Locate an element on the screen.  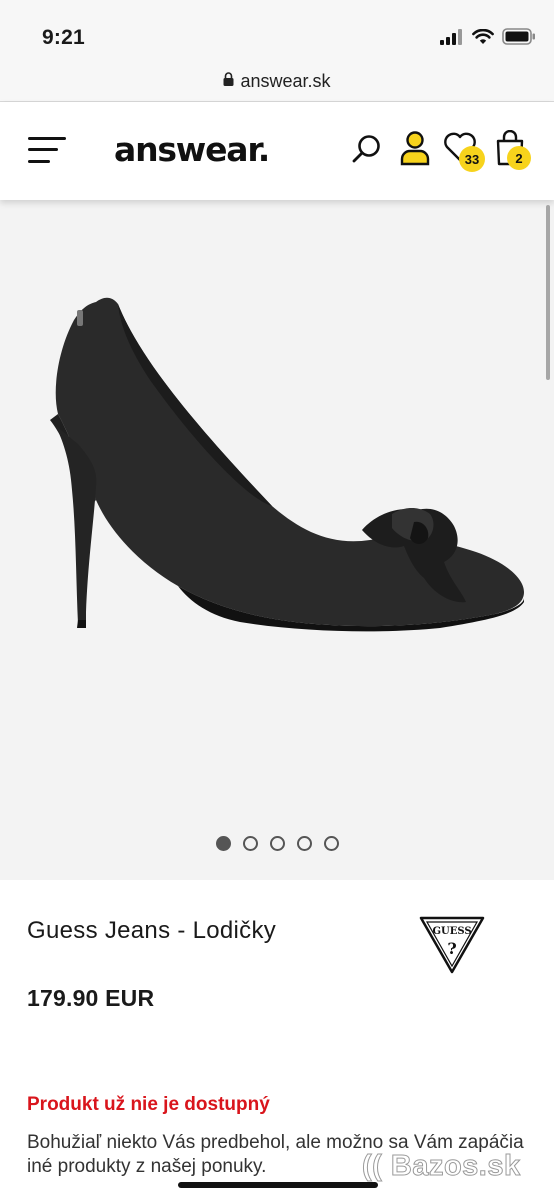
home-indicator is located at coordinates (278, 1185).